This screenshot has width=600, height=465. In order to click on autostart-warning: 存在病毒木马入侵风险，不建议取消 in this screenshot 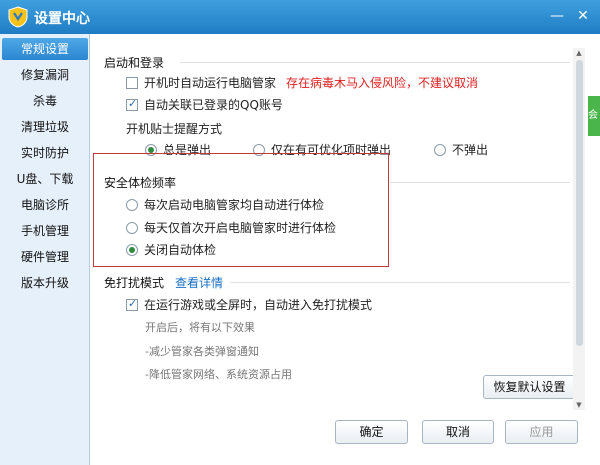, I will do `click(382, 83)`.